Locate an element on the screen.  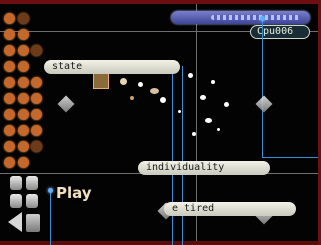
label-individuality: individuality is located at coordinates (204, 168).